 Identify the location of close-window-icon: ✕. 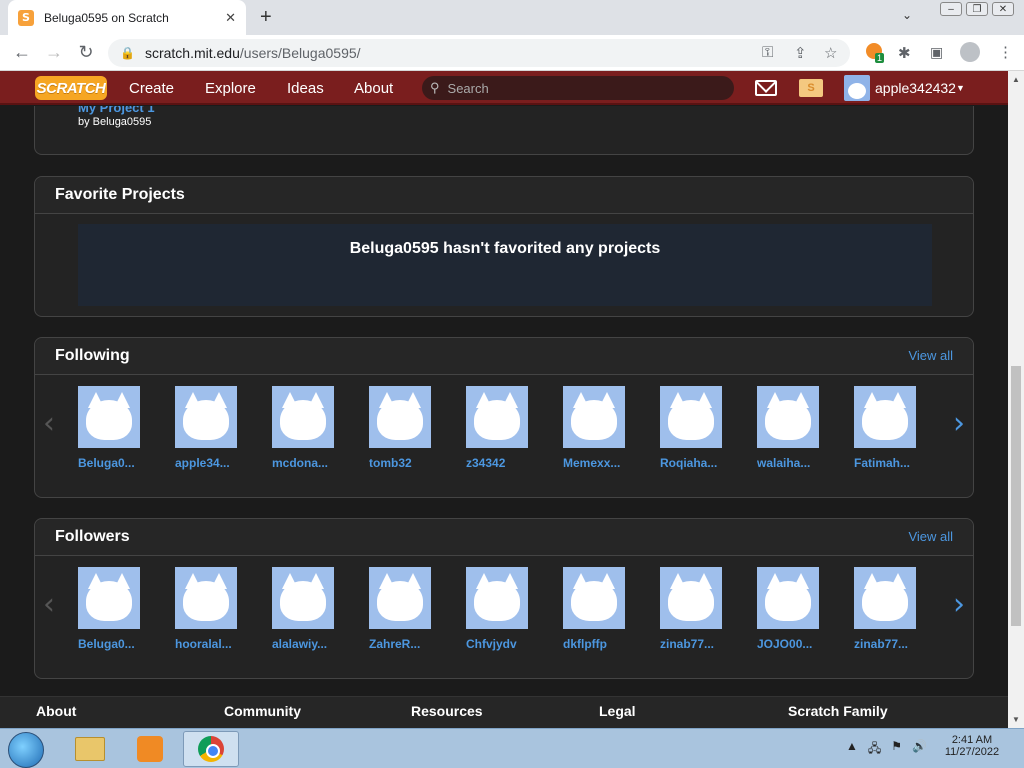
(1003, 9).